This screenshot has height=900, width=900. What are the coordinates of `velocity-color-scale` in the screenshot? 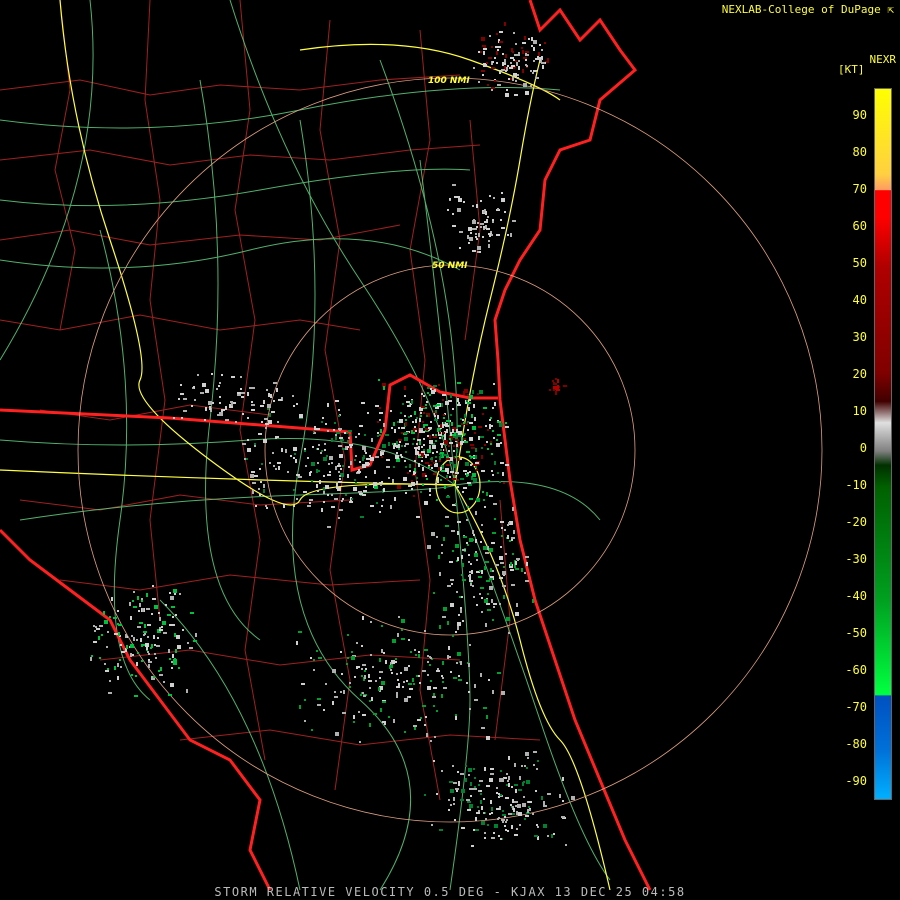 It's located at (883, 444).